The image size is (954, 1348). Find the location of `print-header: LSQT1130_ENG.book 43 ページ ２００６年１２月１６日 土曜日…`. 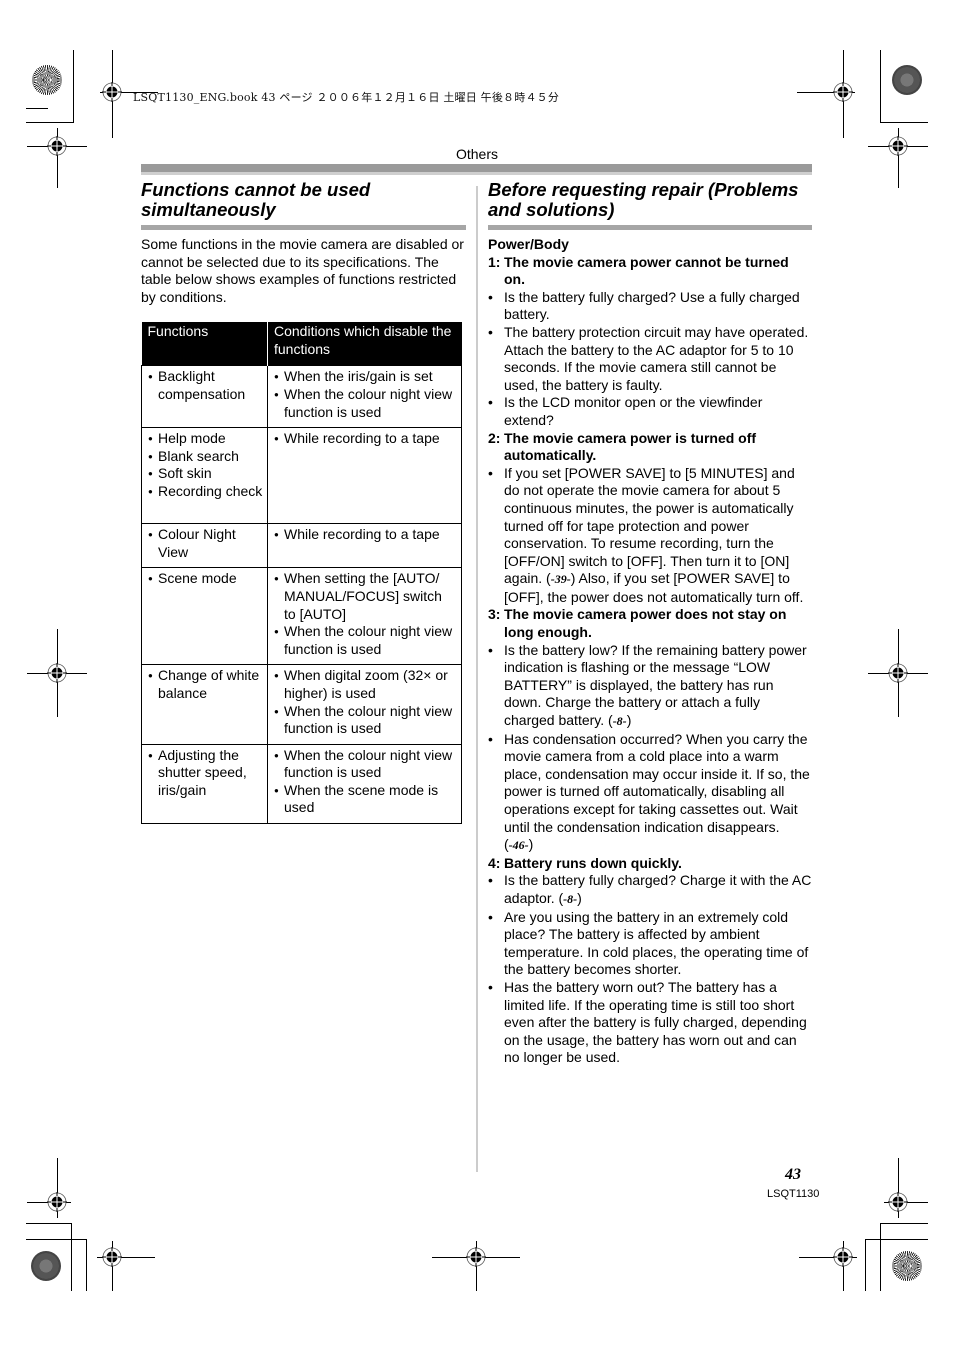

print-header: LSQT1130_ENG.book 43 ページ ２００６年１２月１６日 土曜日… is located at coordinates (346, 97).